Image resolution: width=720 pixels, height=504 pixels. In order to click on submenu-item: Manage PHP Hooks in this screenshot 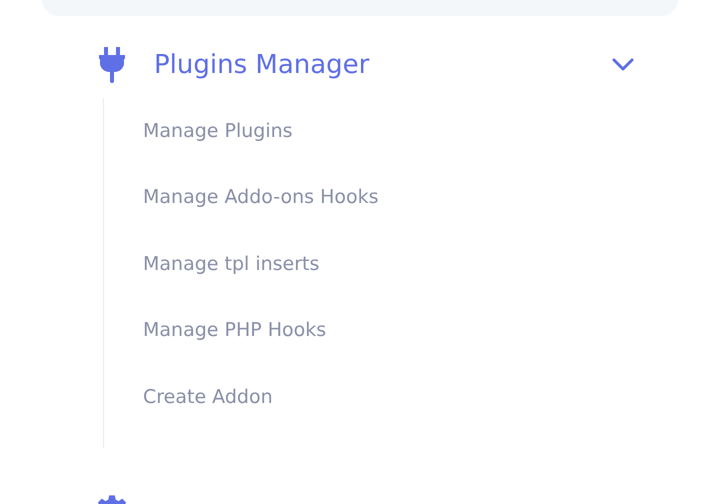, I will do `click(234, 348)`.